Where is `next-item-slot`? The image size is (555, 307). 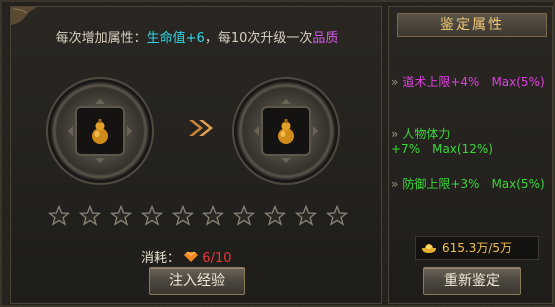 next-item-slot is located at coordinates (286, 131).